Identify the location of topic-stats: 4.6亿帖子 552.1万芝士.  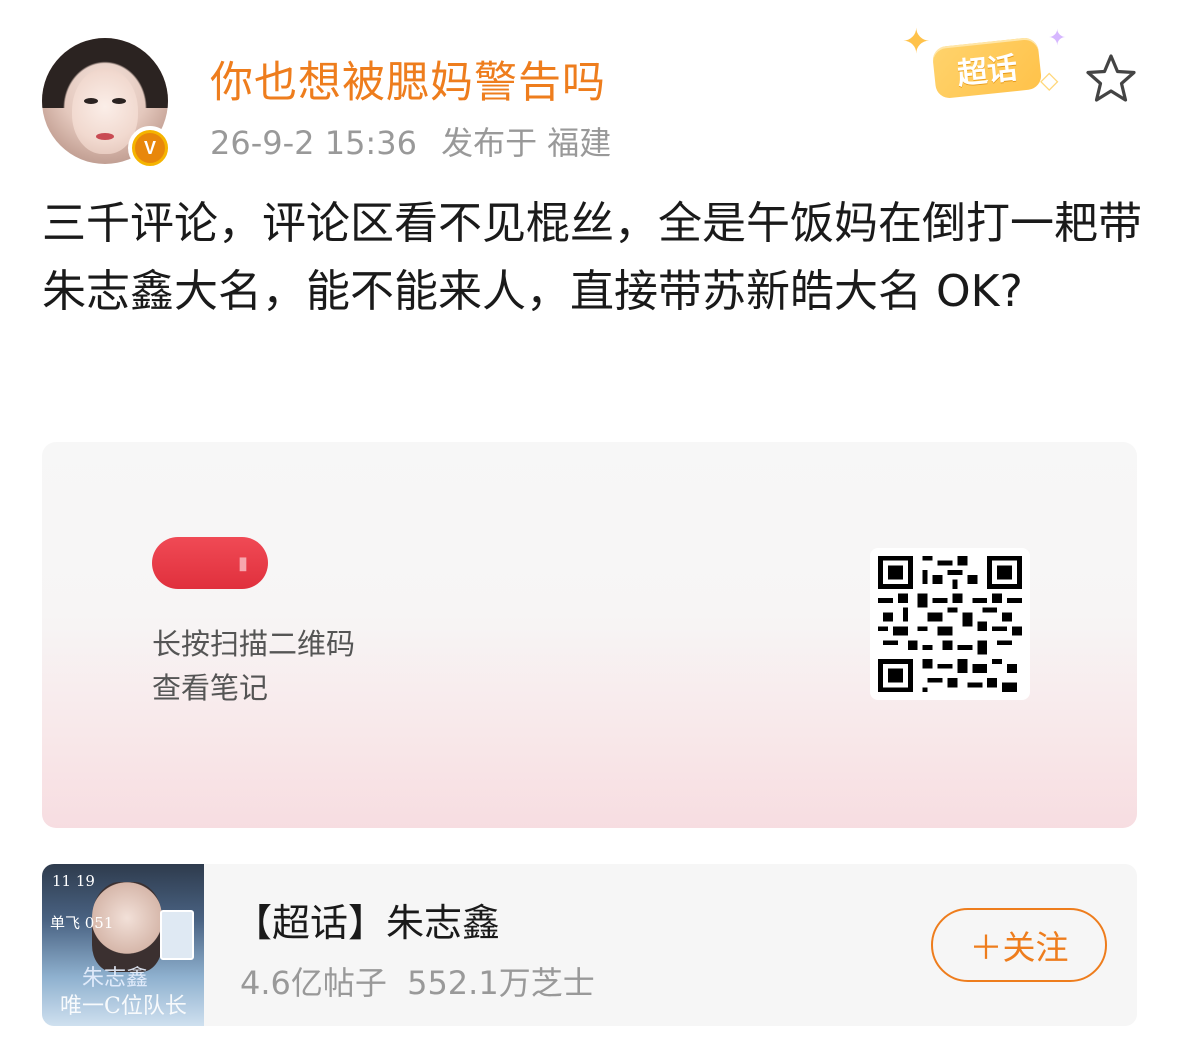
(422, 981).